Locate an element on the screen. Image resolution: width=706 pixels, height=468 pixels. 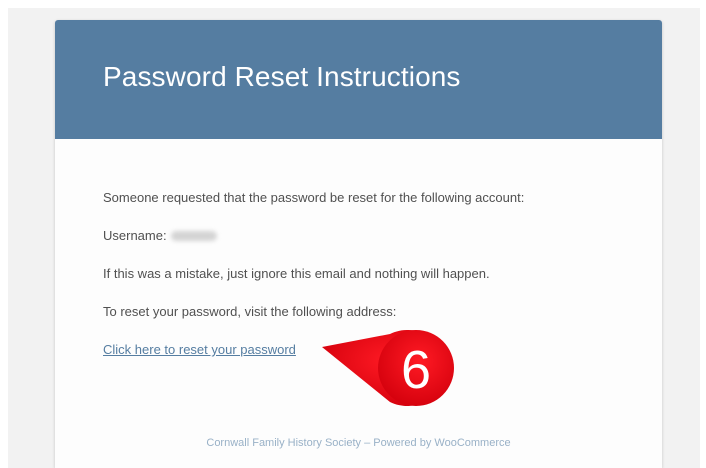
username-line: Username: is located at coordinates (363, 236).